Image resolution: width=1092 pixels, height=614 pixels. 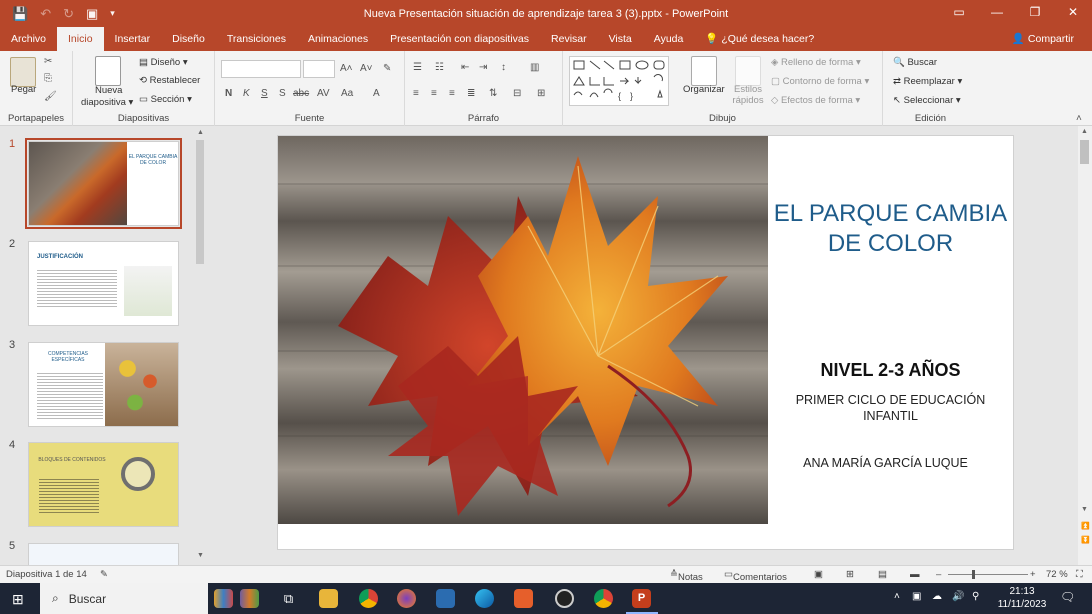 I want to click on comments-button: ▭ Comentarios, so click(x=755, y=576).